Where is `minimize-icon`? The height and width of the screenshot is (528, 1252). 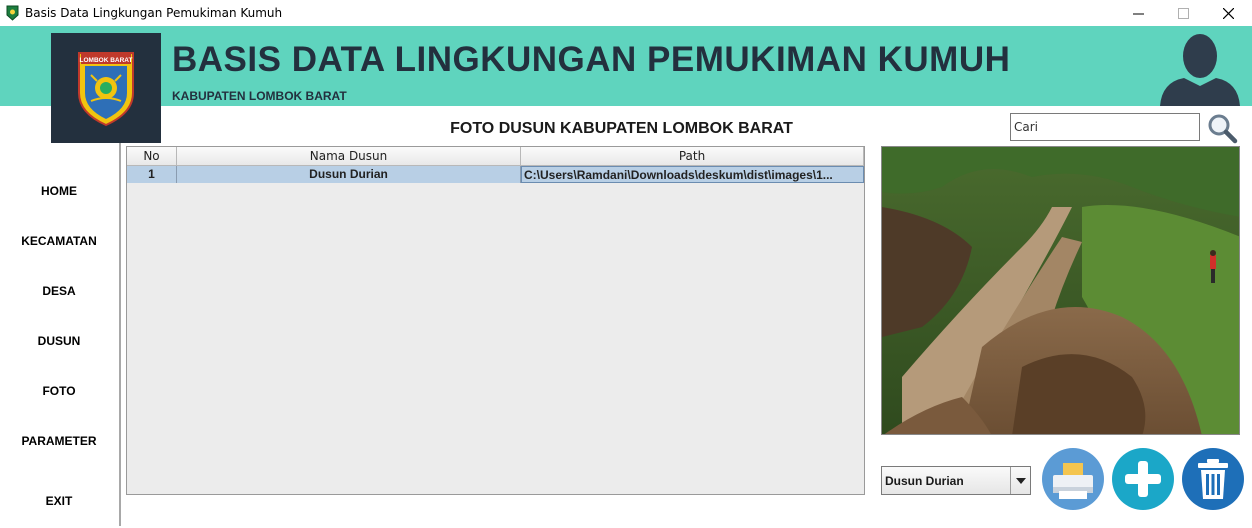
minimize-icon is located at coordinates (1138, 13).